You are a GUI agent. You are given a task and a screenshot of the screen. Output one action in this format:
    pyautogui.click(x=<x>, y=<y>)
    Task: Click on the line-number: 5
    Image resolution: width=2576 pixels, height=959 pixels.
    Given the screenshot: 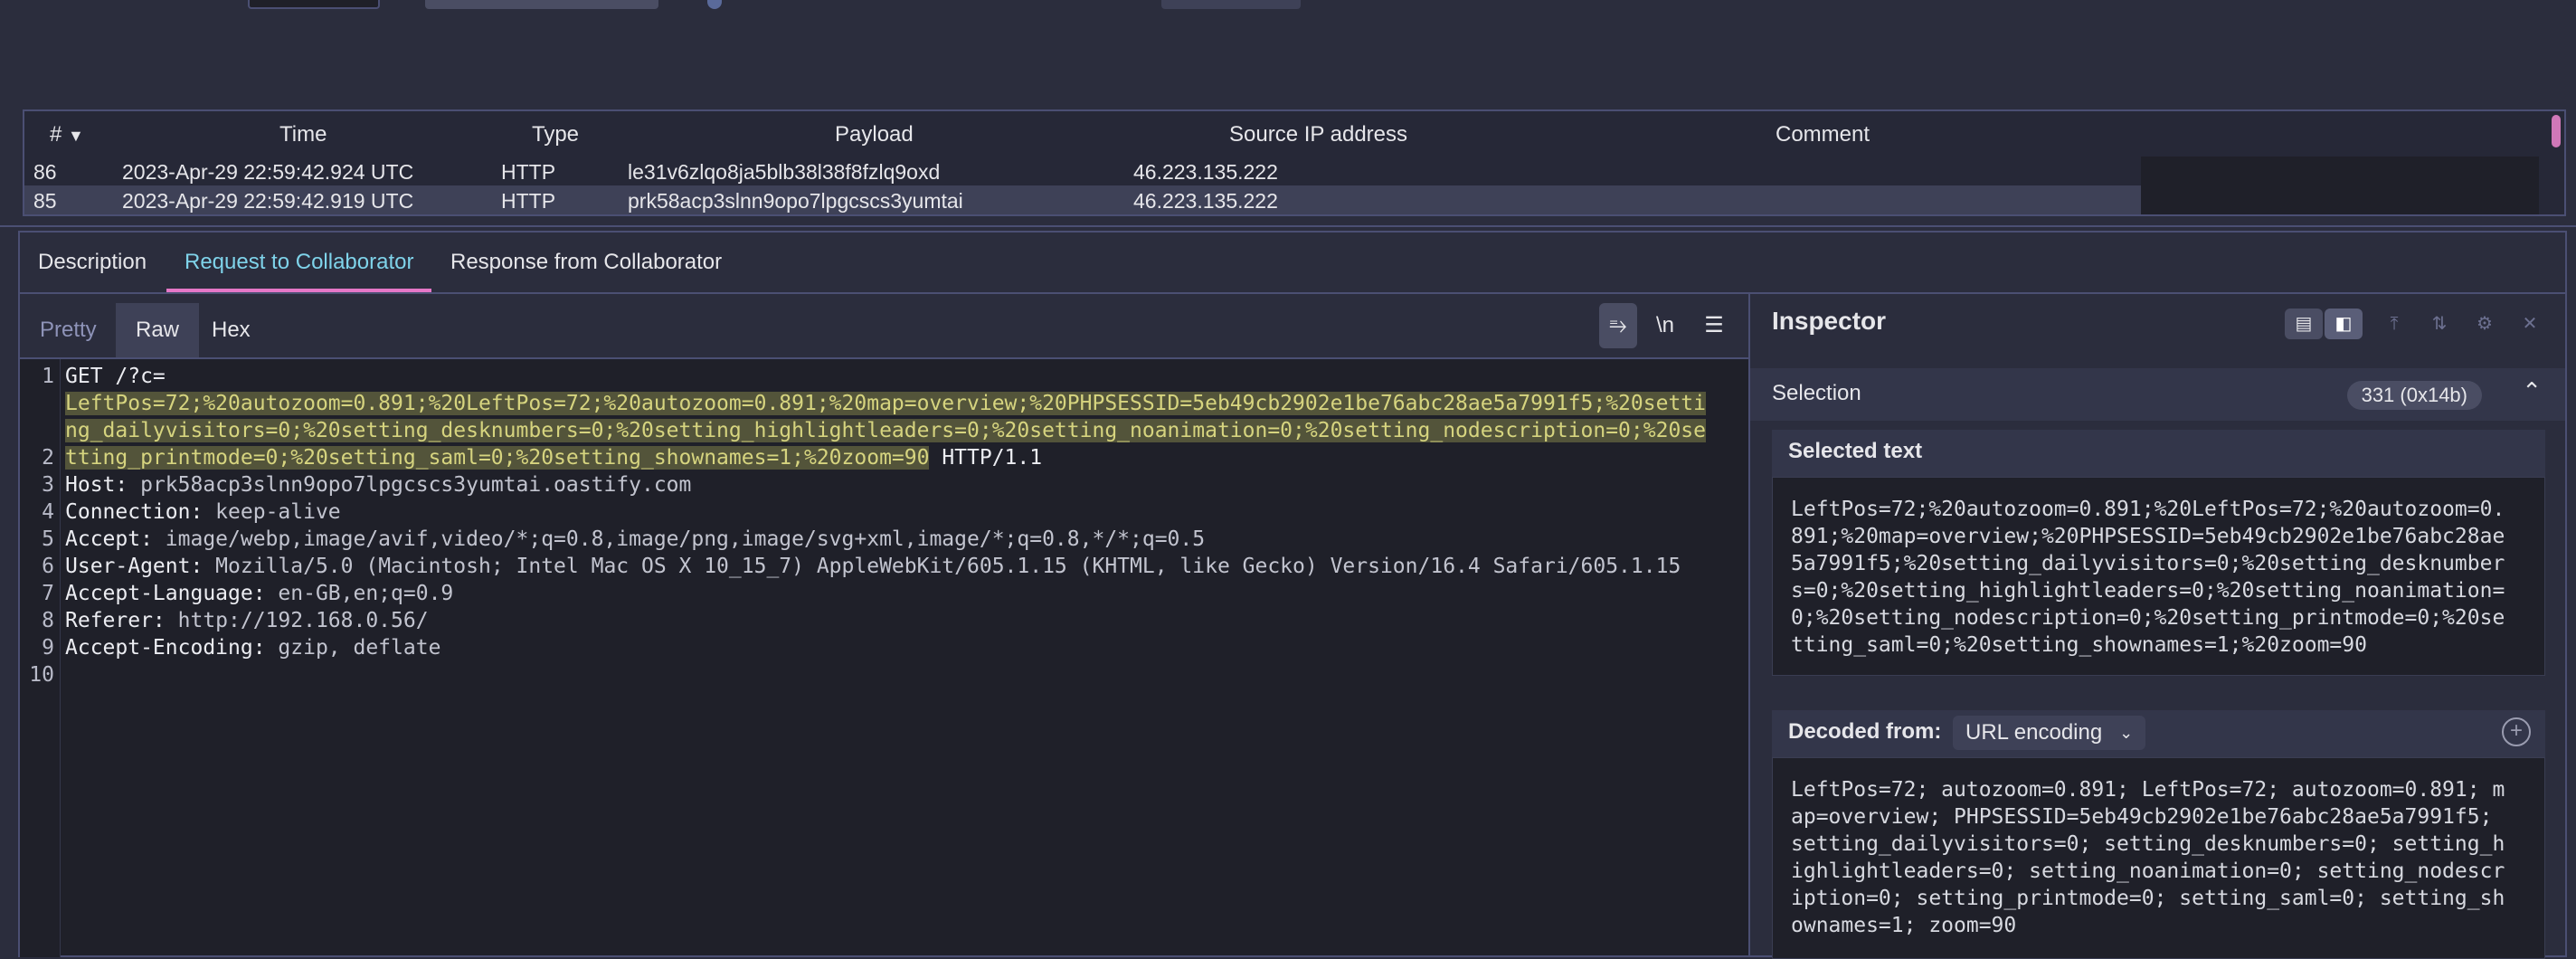 What is the action you would take?
    pyautogui.click(x=48, y=539)
    